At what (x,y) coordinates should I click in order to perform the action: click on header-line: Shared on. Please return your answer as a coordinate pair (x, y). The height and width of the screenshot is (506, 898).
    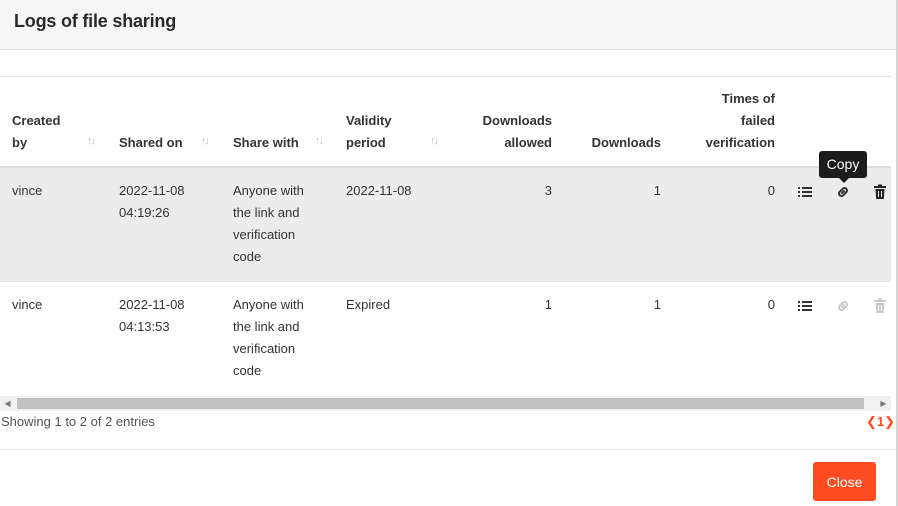
    Looking at the image, I should click on (151, 142).